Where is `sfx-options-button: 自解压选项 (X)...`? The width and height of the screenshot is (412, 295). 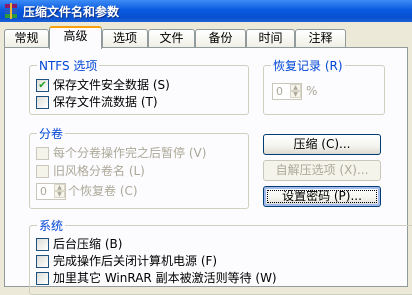
sfx-options-button: 自解压选项 (X)... is located at coordinates (322, 170).